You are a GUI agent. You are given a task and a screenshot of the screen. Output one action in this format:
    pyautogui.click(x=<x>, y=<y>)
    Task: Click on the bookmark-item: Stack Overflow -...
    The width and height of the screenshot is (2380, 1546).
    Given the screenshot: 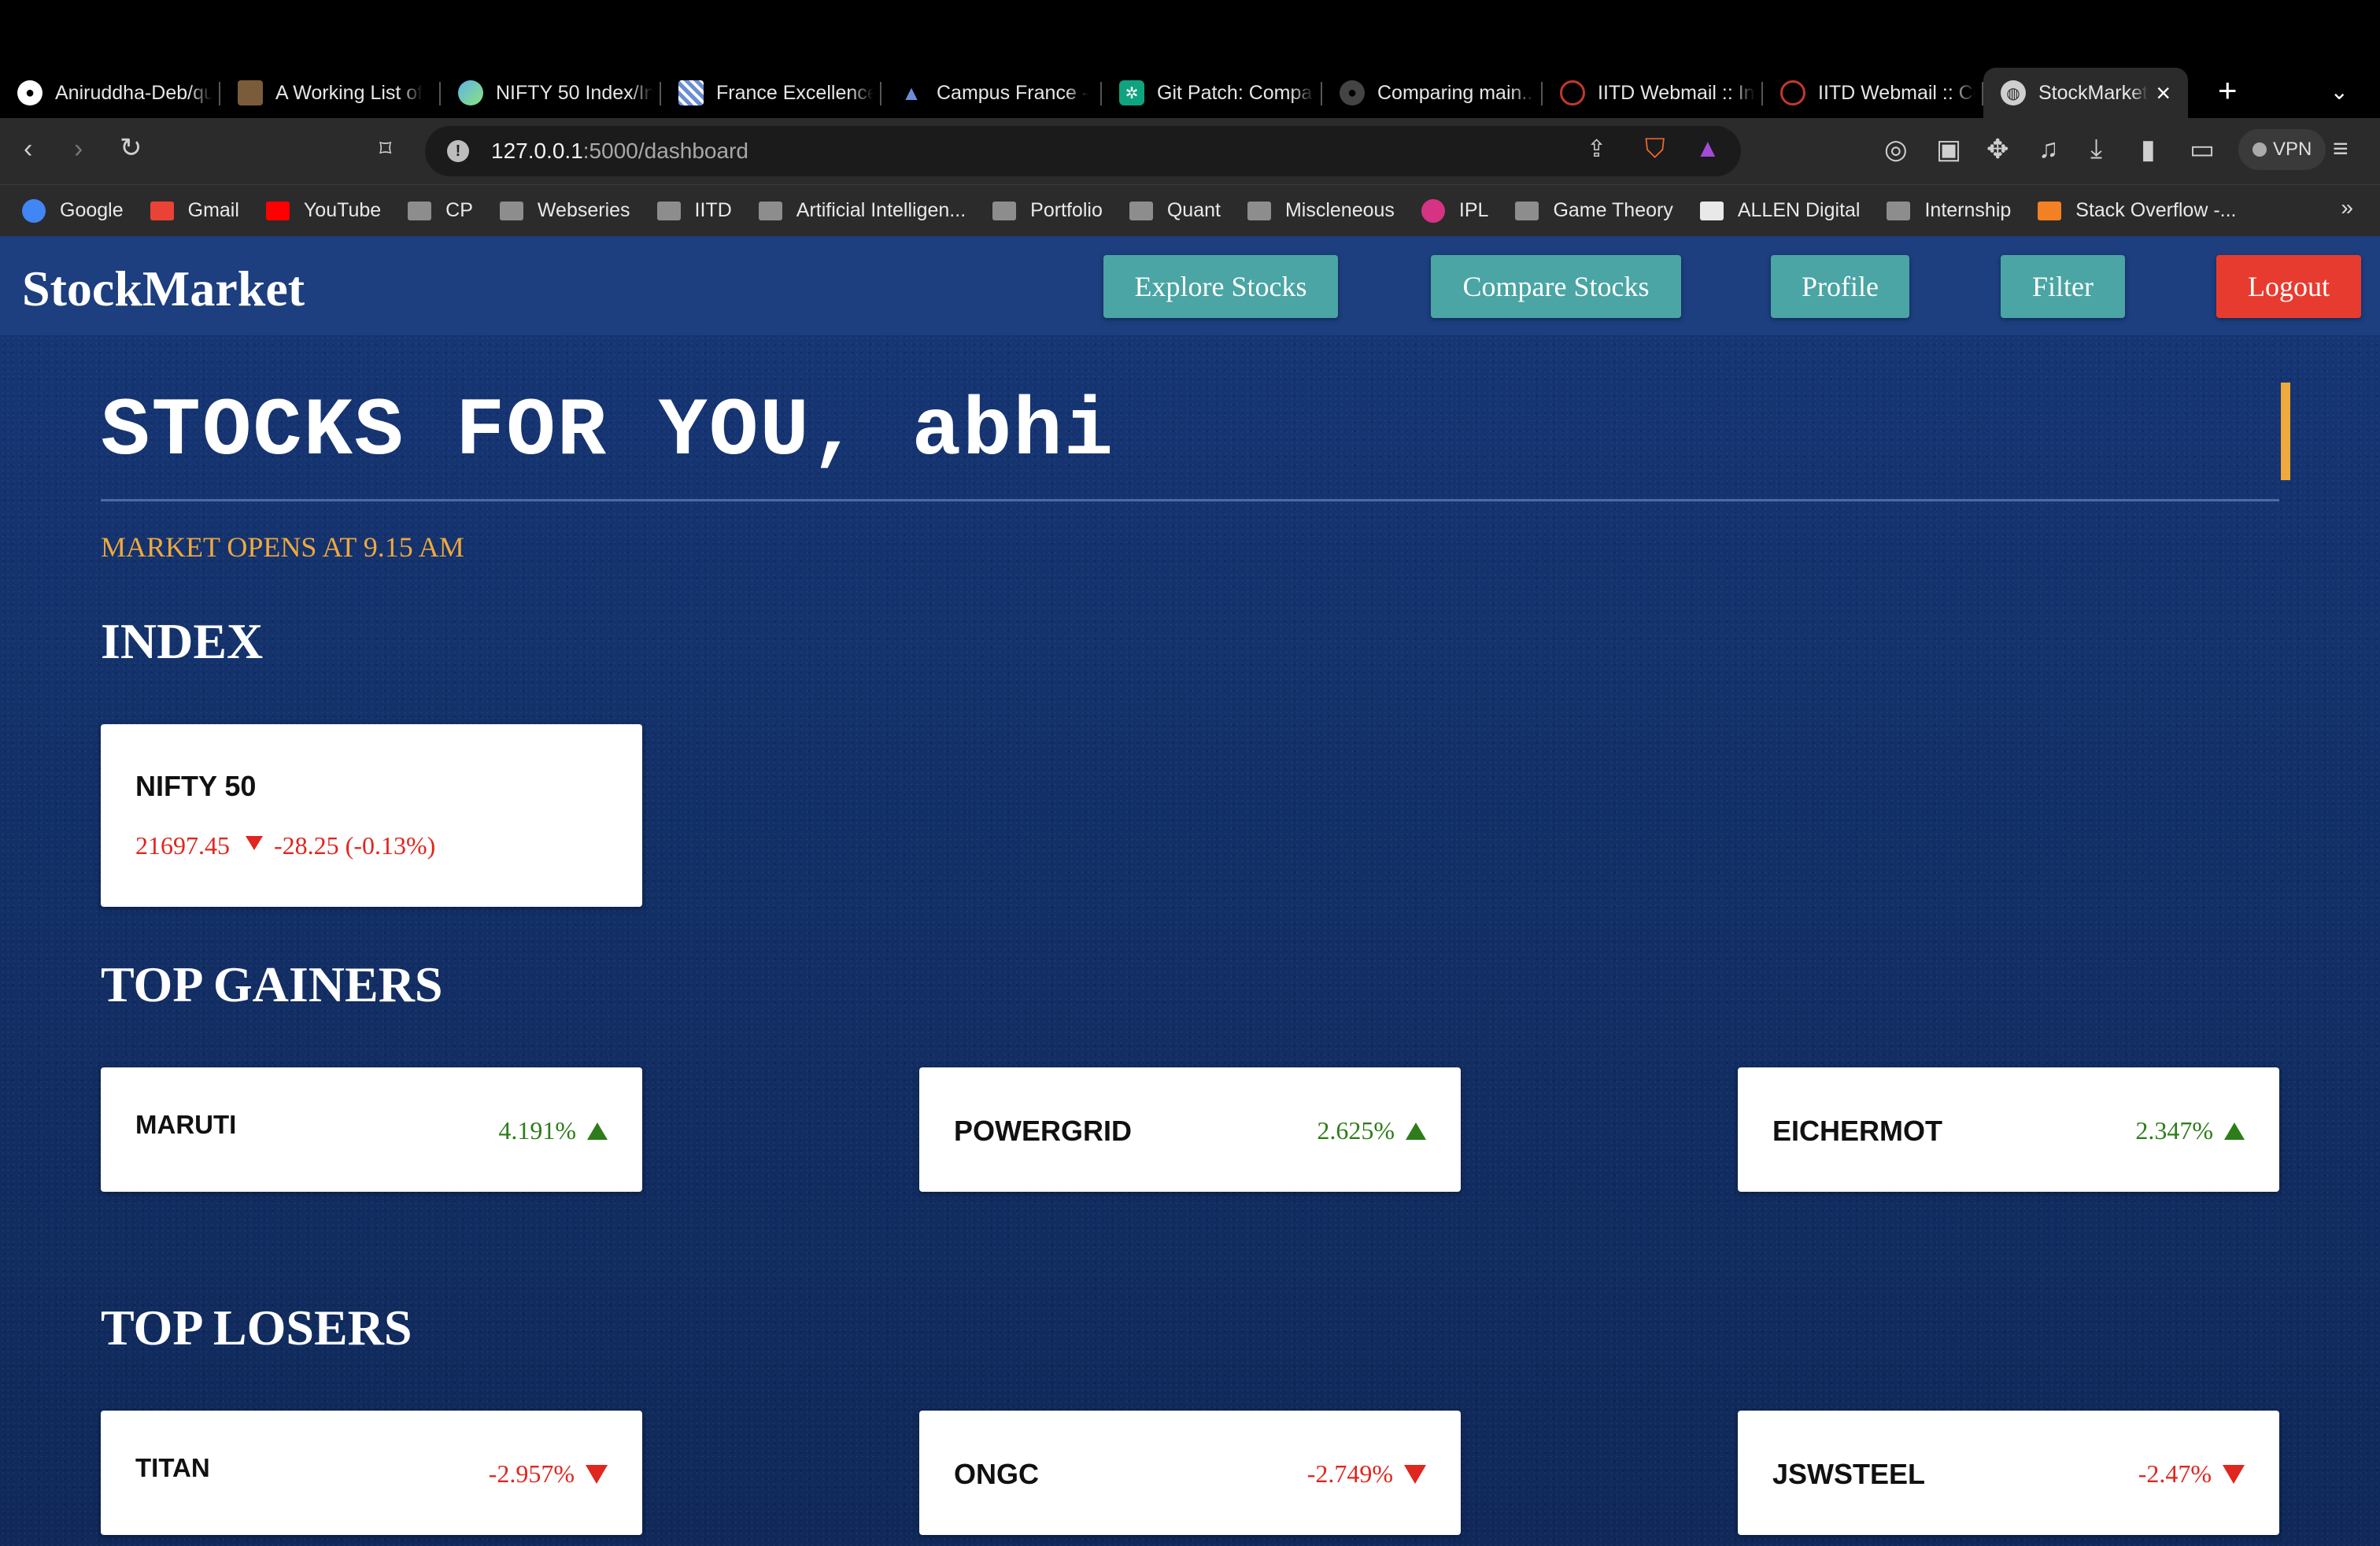 What is the action you would take?
    pyautogui.click(x=2137, y=210)
    